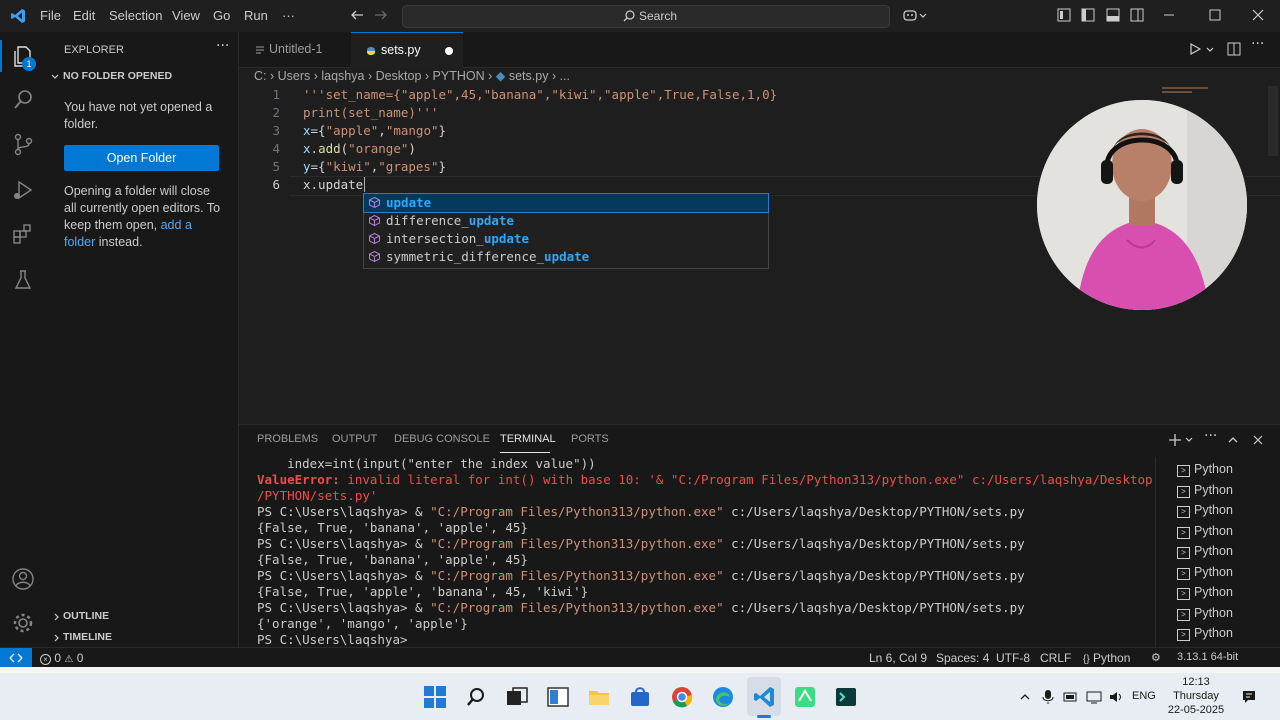 The width and height of the screenshot is (1280, 720). Describe the element at coordinates (640, 697) in the screenshot. I see `microsoft-store-icon` at that location.